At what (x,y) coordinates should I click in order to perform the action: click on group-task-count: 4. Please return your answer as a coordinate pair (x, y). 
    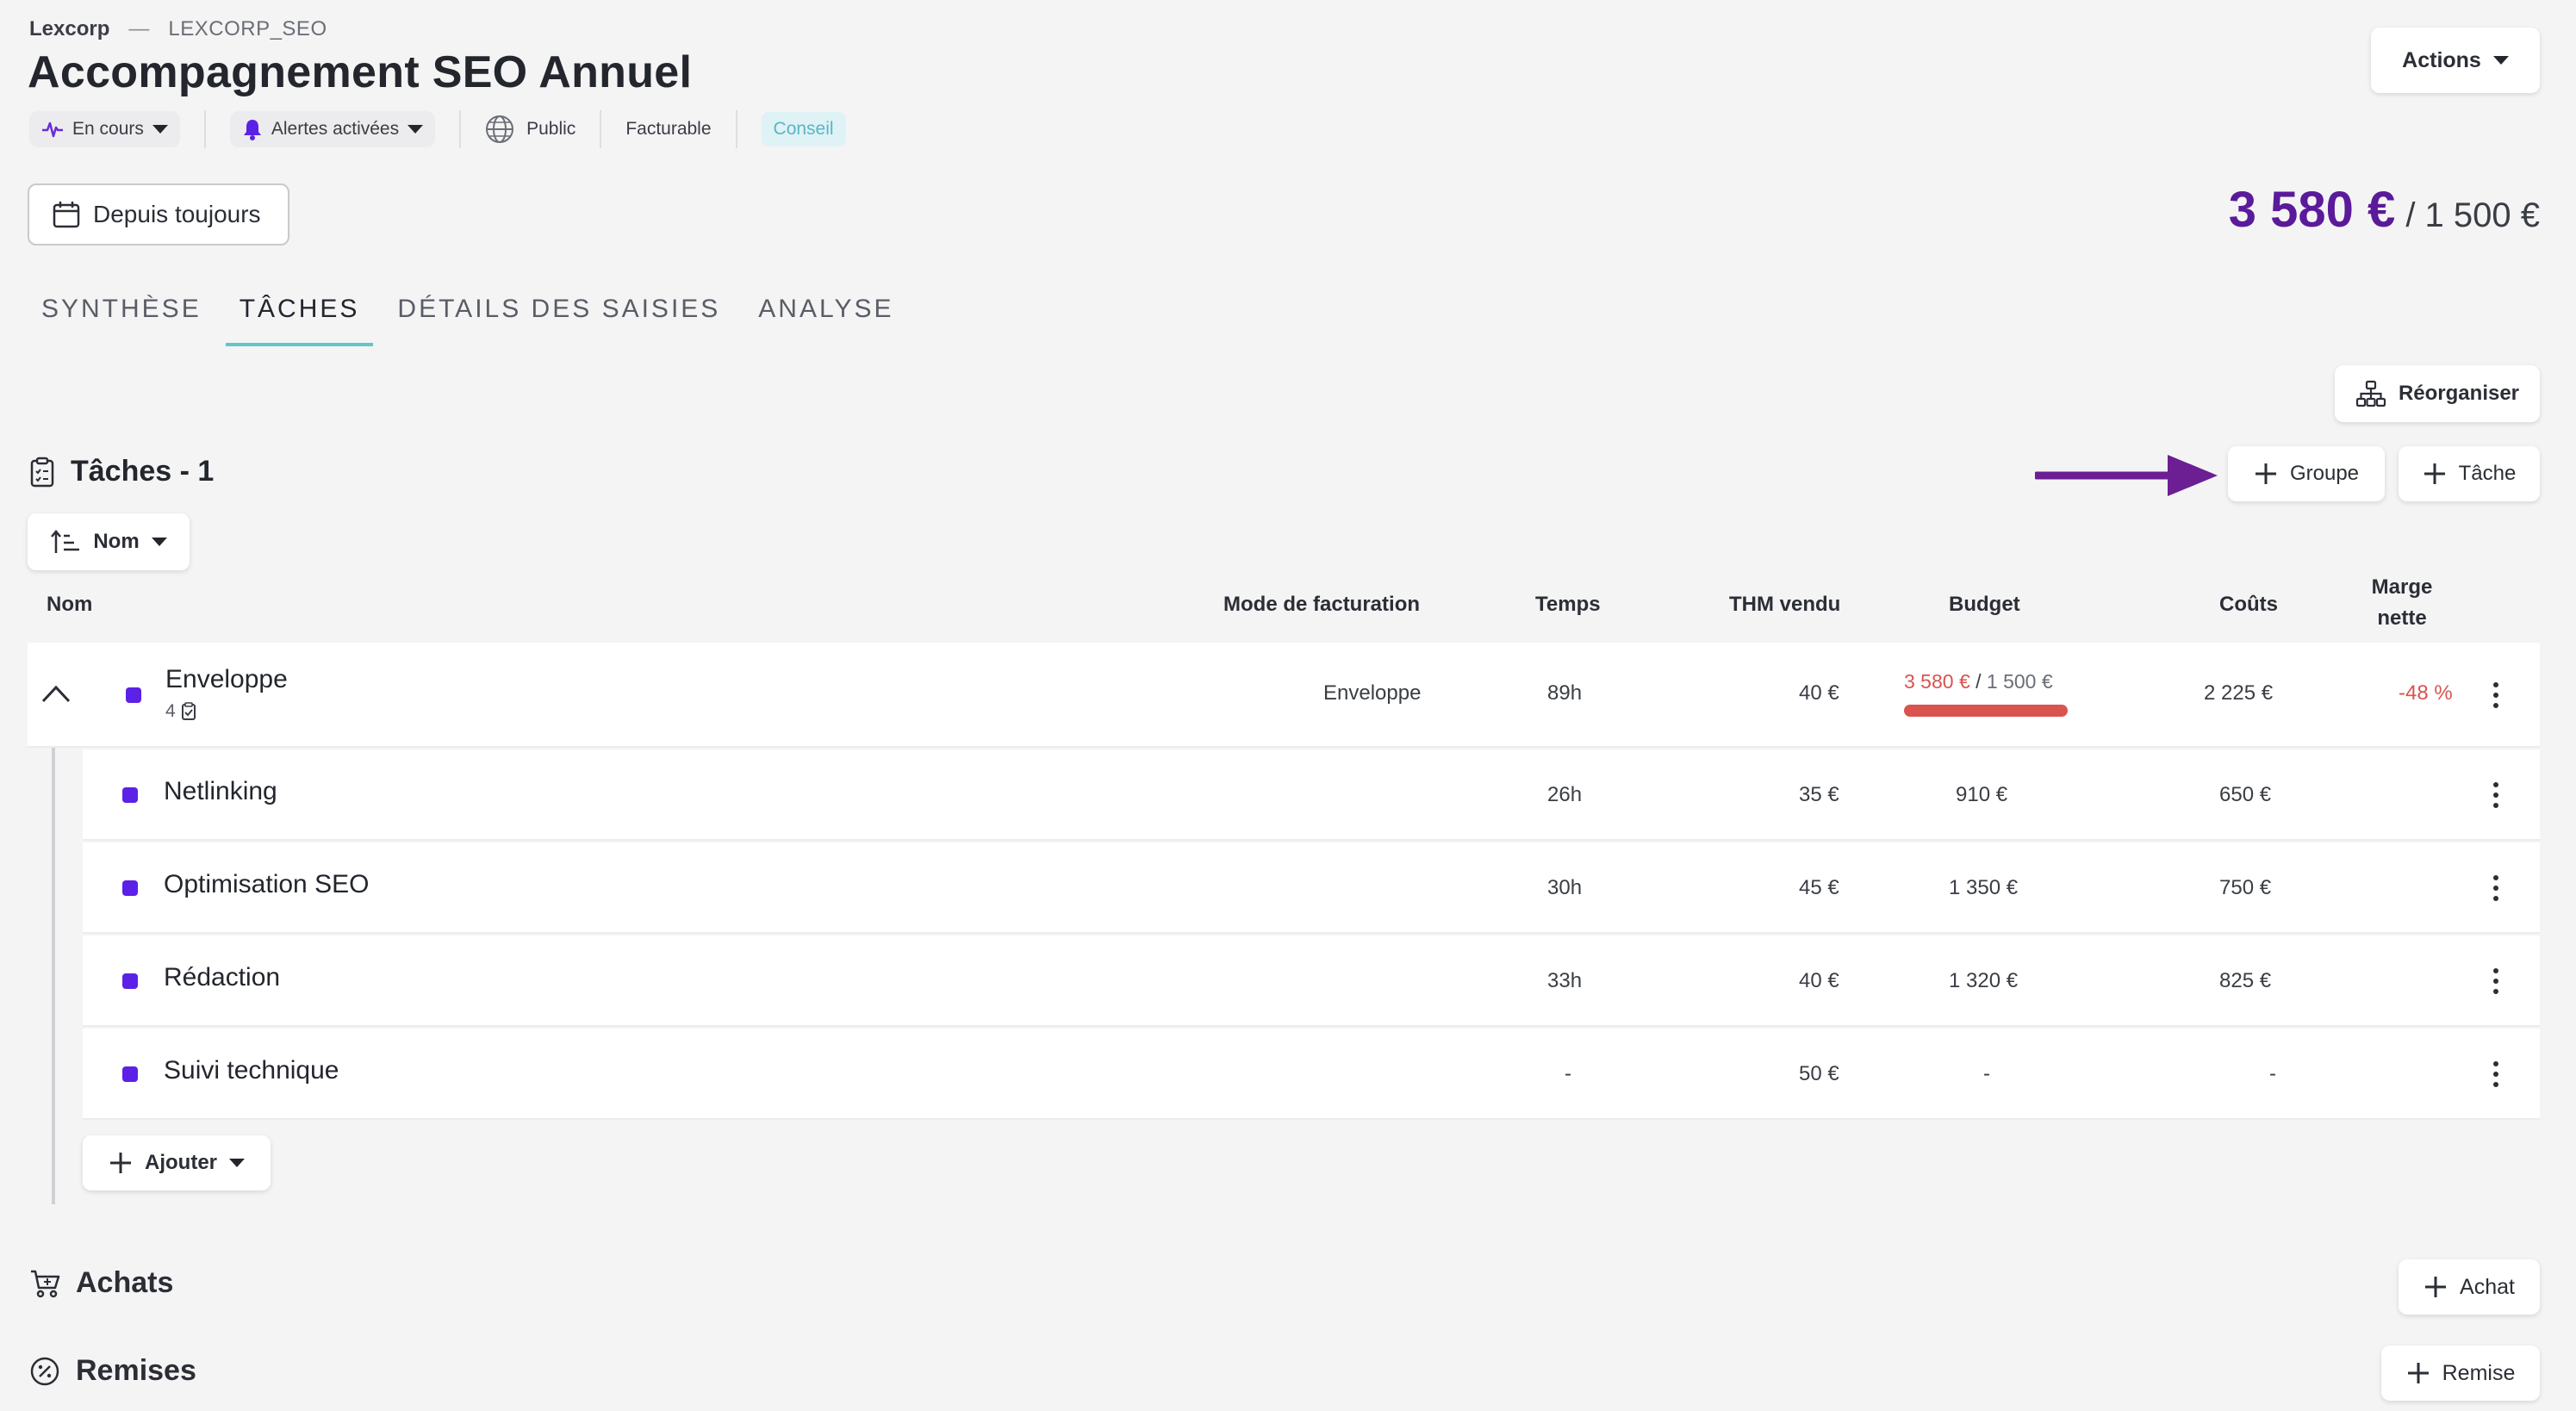
    Looking at the image, I should click on (181, 711).